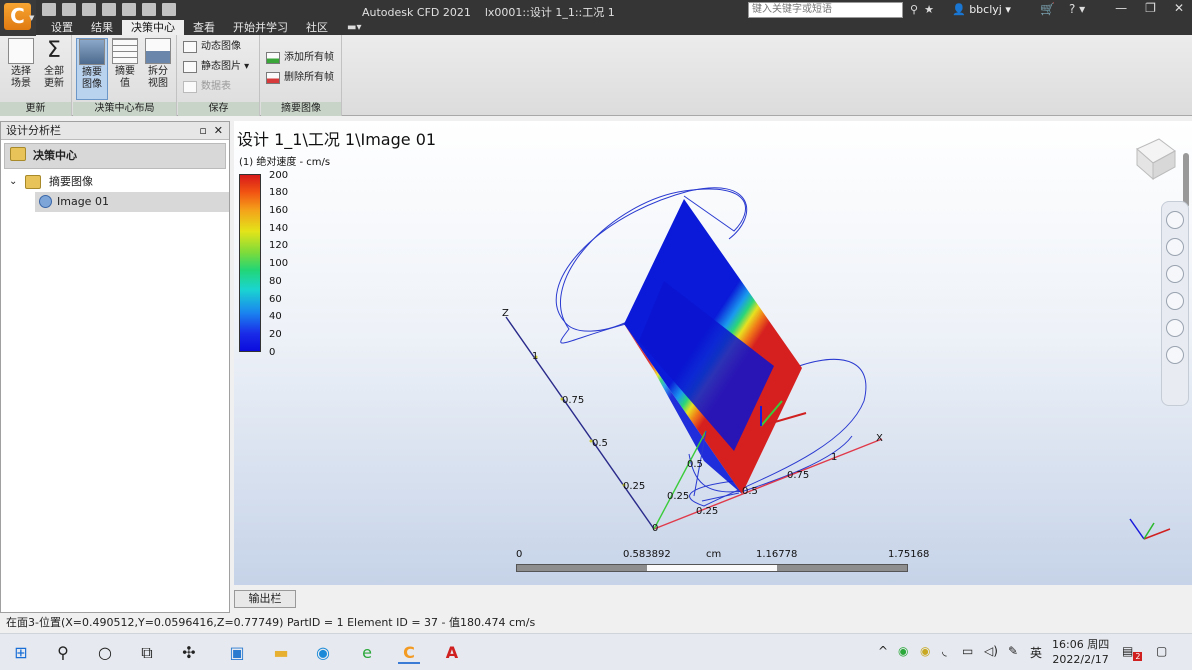 This screenshot has width=1192, height=670. Describe the element at coordinates (1154, 156) in the screenshot. I see `viewcube` at that location.